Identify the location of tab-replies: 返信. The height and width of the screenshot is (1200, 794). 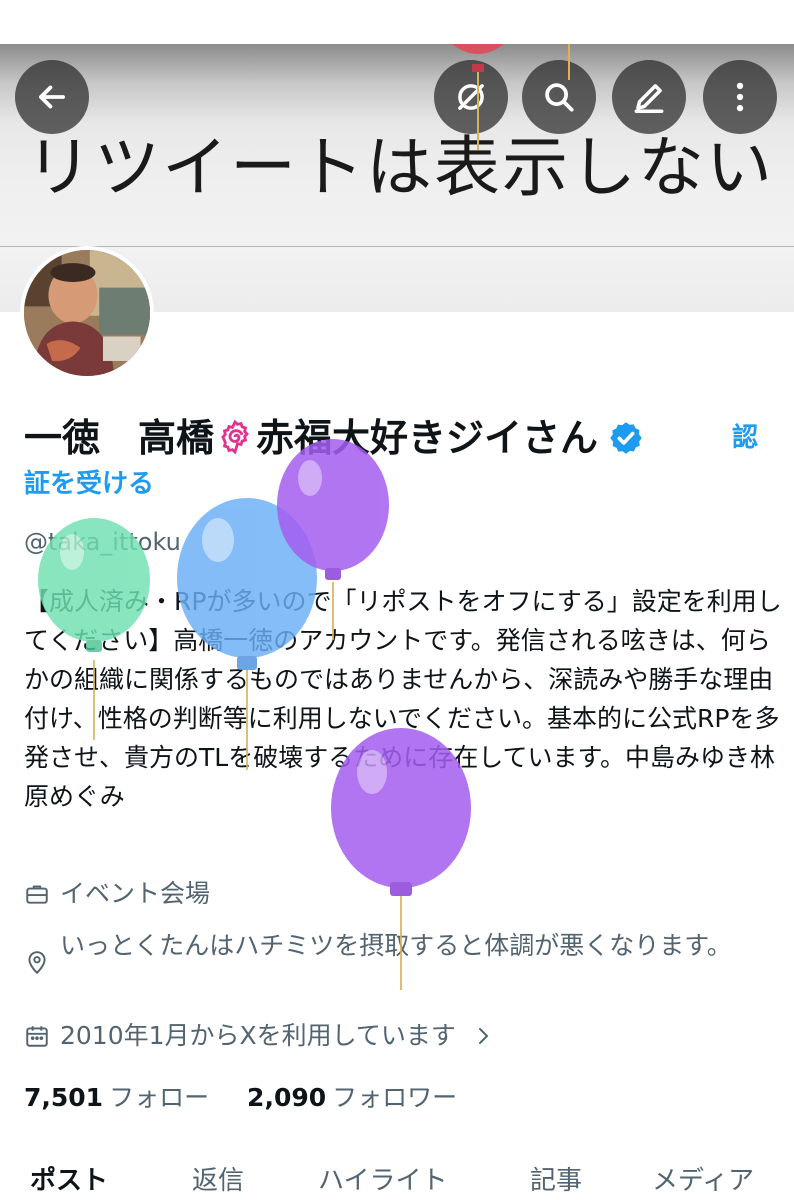
(218, 1178).